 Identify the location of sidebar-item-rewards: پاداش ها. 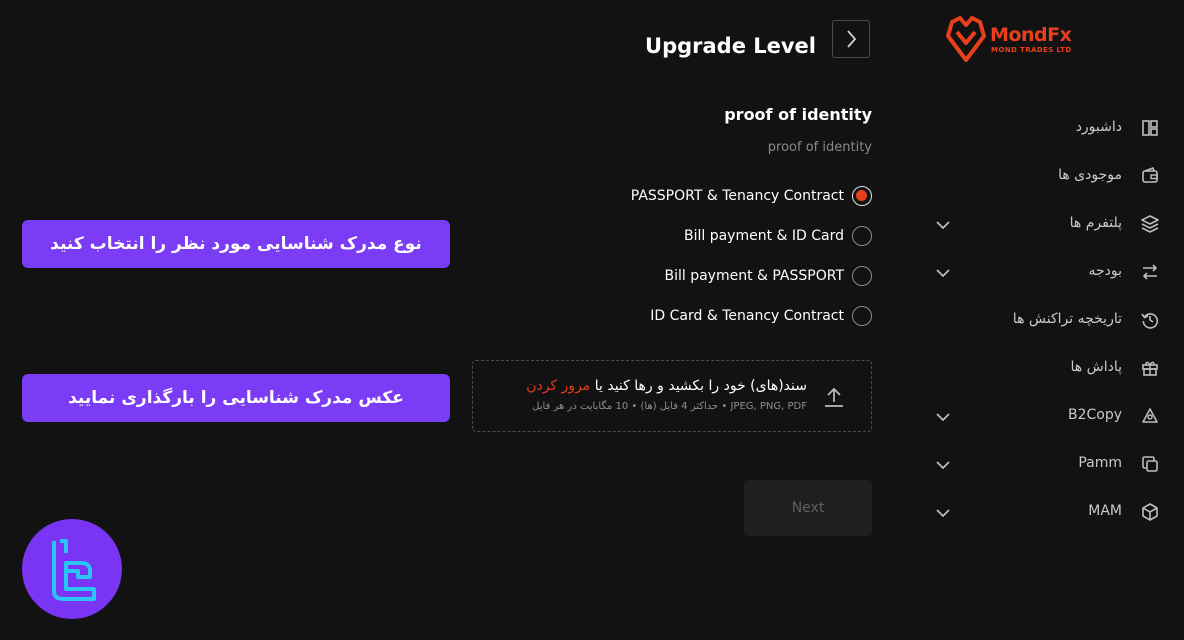
(1040, 368).